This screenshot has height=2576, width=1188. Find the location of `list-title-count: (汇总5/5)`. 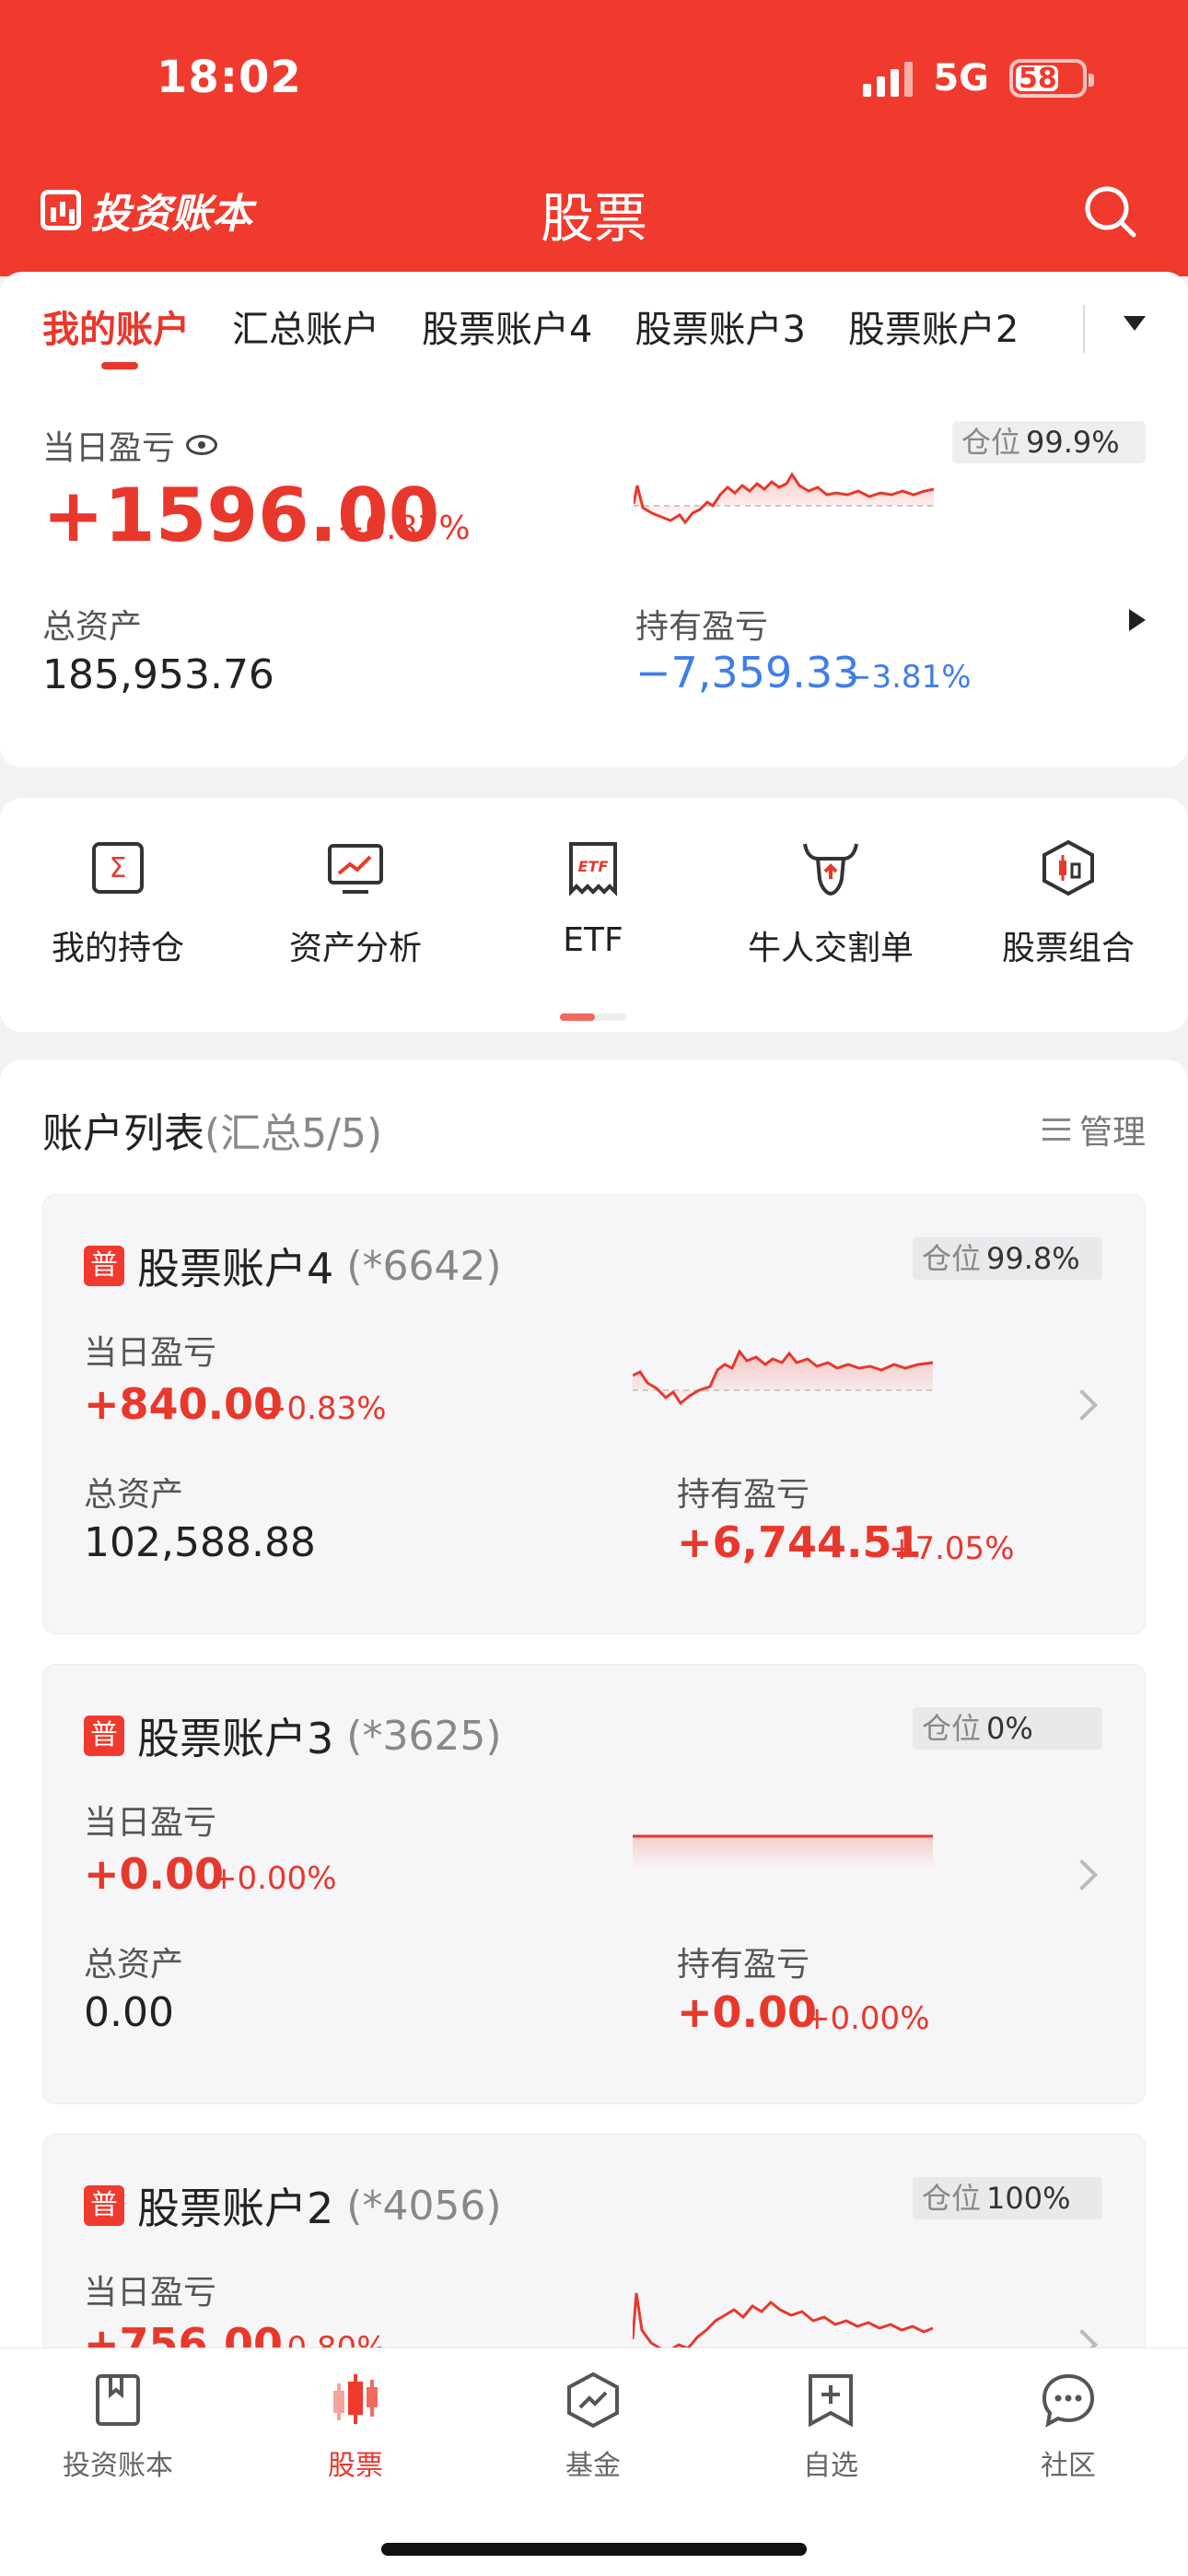

list-title-count: (汇总5/5) is located at coordinates (294, 1133).